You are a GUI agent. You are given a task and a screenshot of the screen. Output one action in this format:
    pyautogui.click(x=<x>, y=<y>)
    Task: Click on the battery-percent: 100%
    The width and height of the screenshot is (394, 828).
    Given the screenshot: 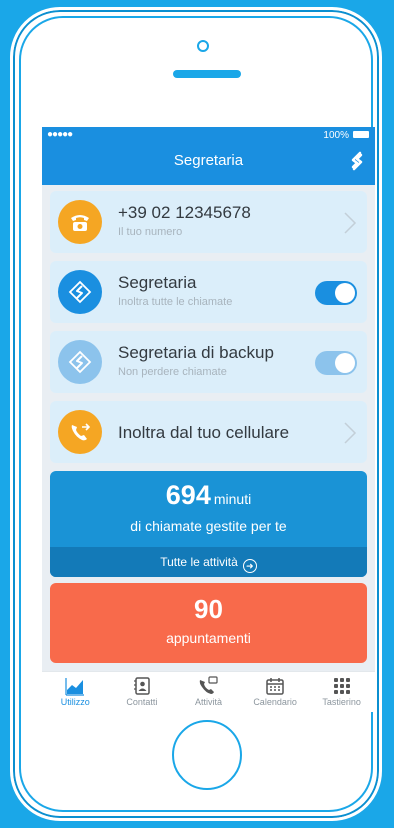 What is the action you would take?
    pyautogui.click(x=336, y=135)
    